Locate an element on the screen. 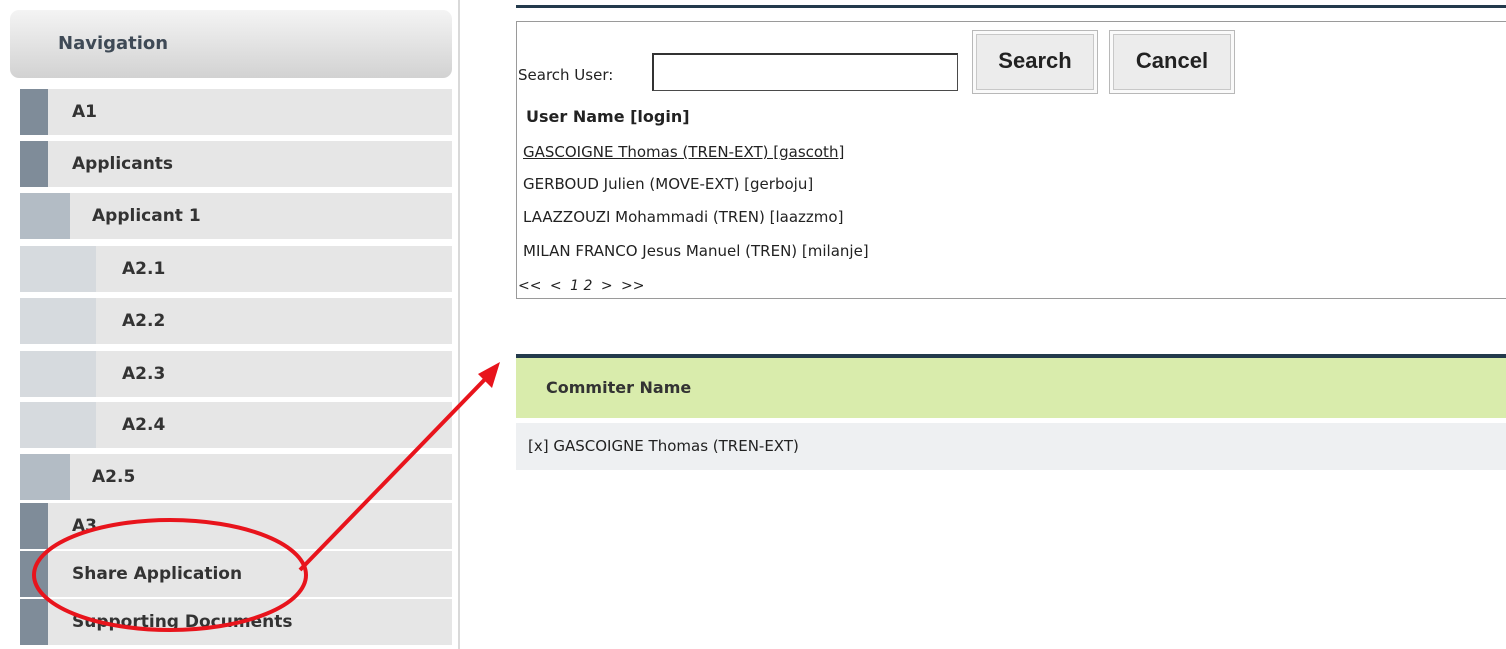 The image size is (1506, 649). sidebar-item-label: Applicant 1 is located at coordinates (146, 216).